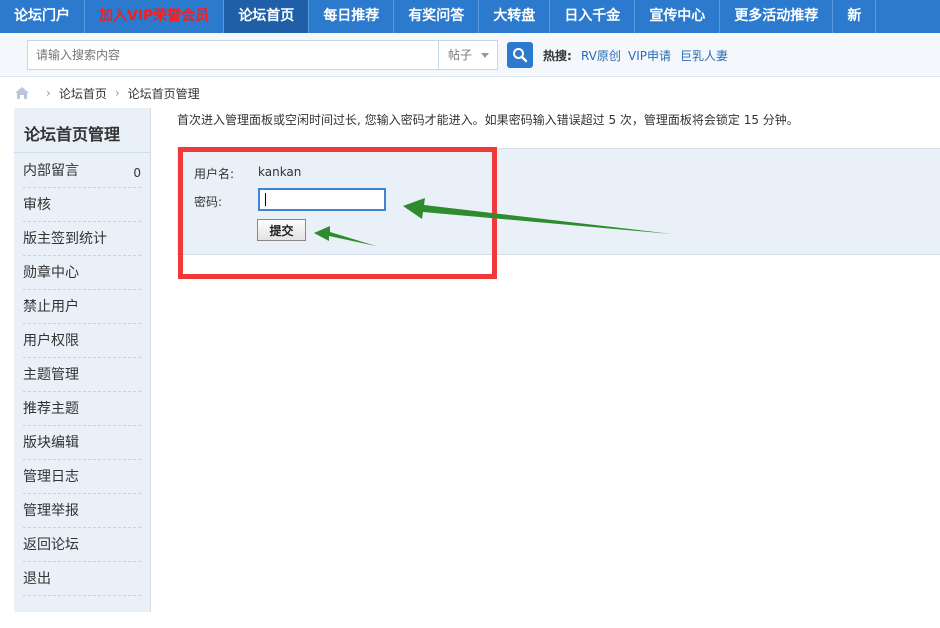  I want to click on sidebar-item-label: 内部留言, so click(51, 171).